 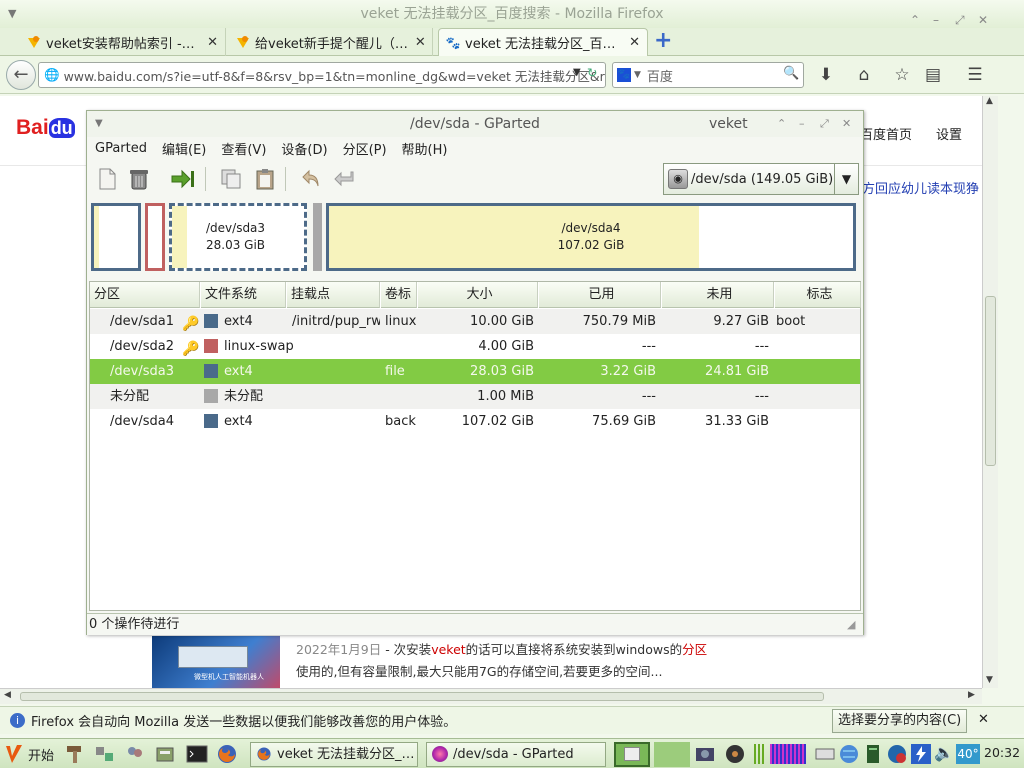 What do you see at coordinates (543, 42) in the screenshot?
I see `browser-tab-3-active: 🐾 veket 无法挂载分区_百… ✕` at bounding box center [543, 42].